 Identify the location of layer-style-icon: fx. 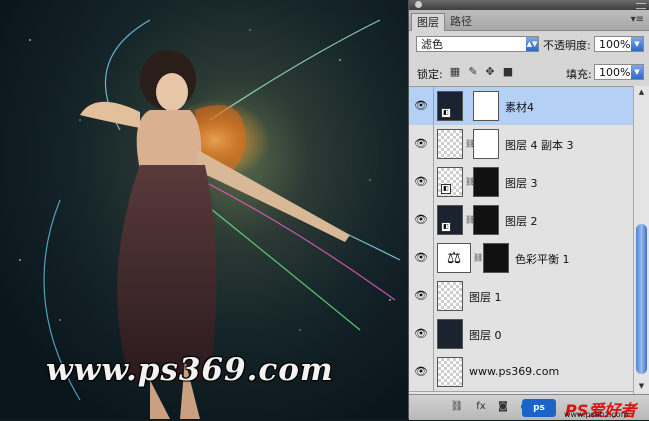
(481, 407).